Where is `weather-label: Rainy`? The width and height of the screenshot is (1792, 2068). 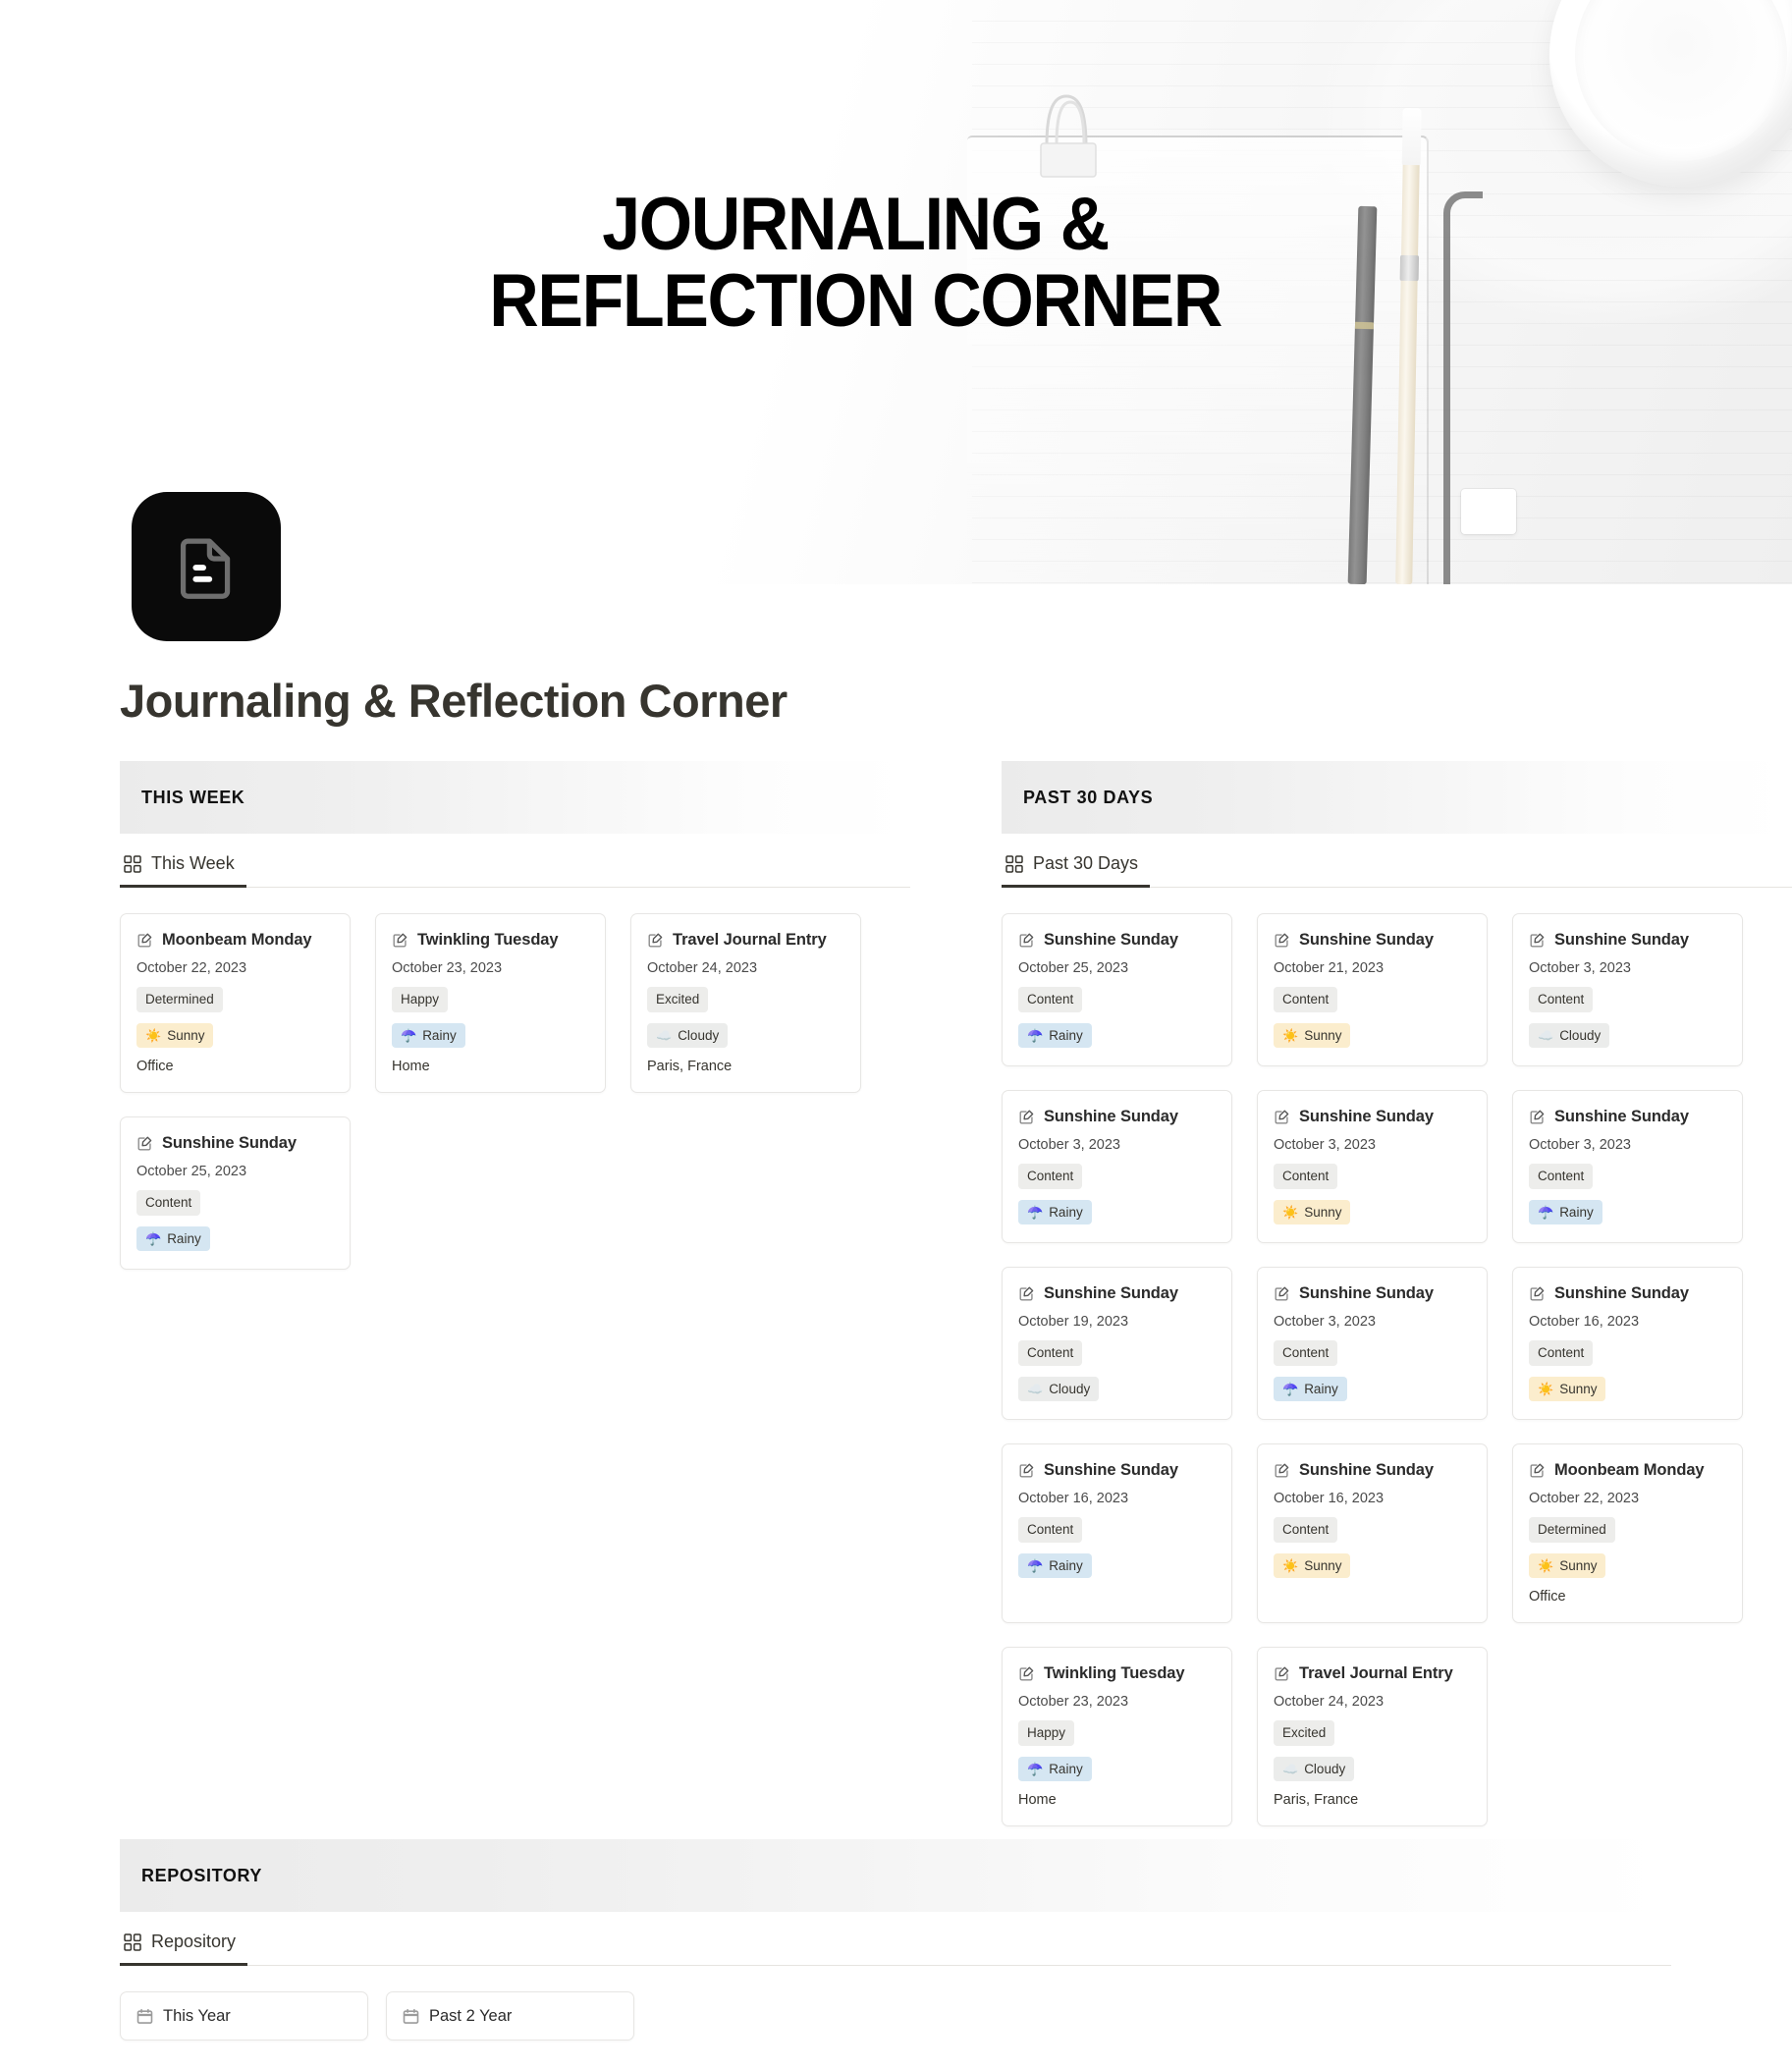
weather-label: Rainy is located at coordinates (1066, 1212).